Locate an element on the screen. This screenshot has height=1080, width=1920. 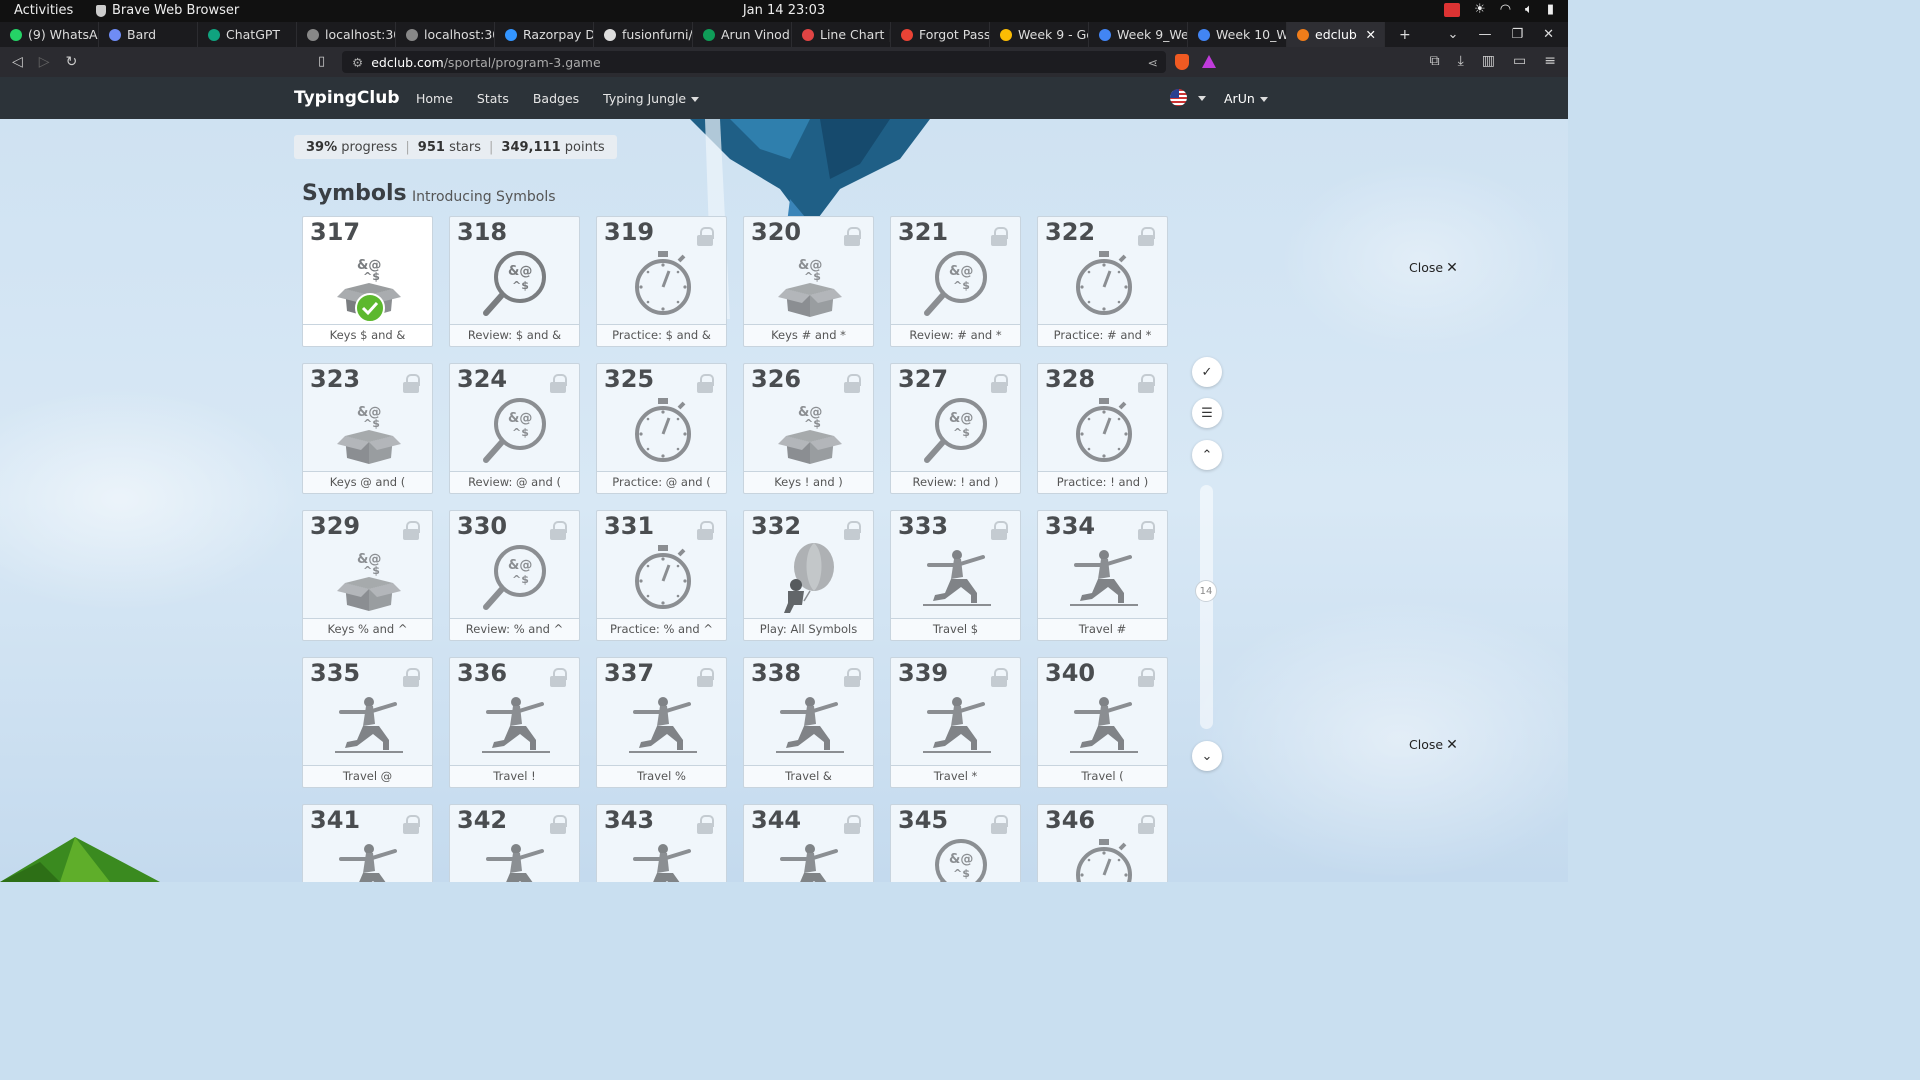
lesson-card: 327 &@ ^$ Review: ! and ) is located at coordinates (955, 428).